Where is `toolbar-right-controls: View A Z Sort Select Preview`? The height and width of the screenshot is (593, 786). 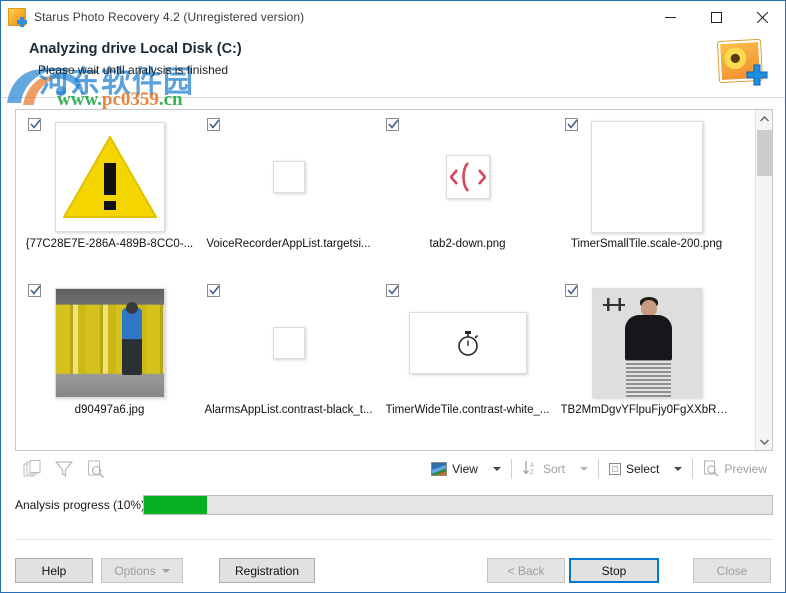 toolbar-right-controls: View A Z Sort Select Preview is located at coordinates (599, 469).